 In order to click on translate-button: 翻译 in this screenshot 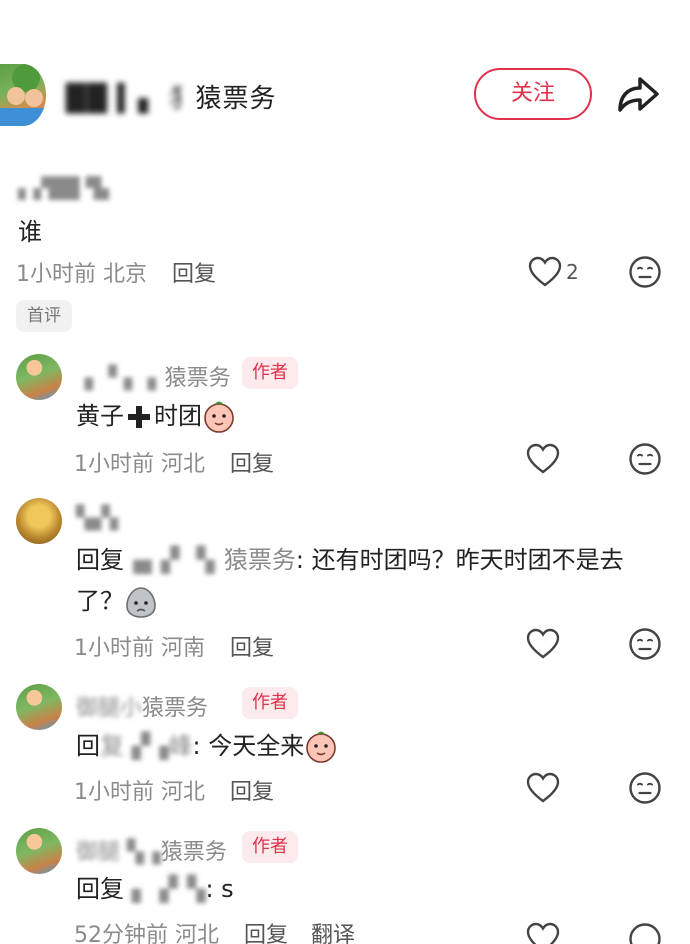, I will do `click(333, 933)`.